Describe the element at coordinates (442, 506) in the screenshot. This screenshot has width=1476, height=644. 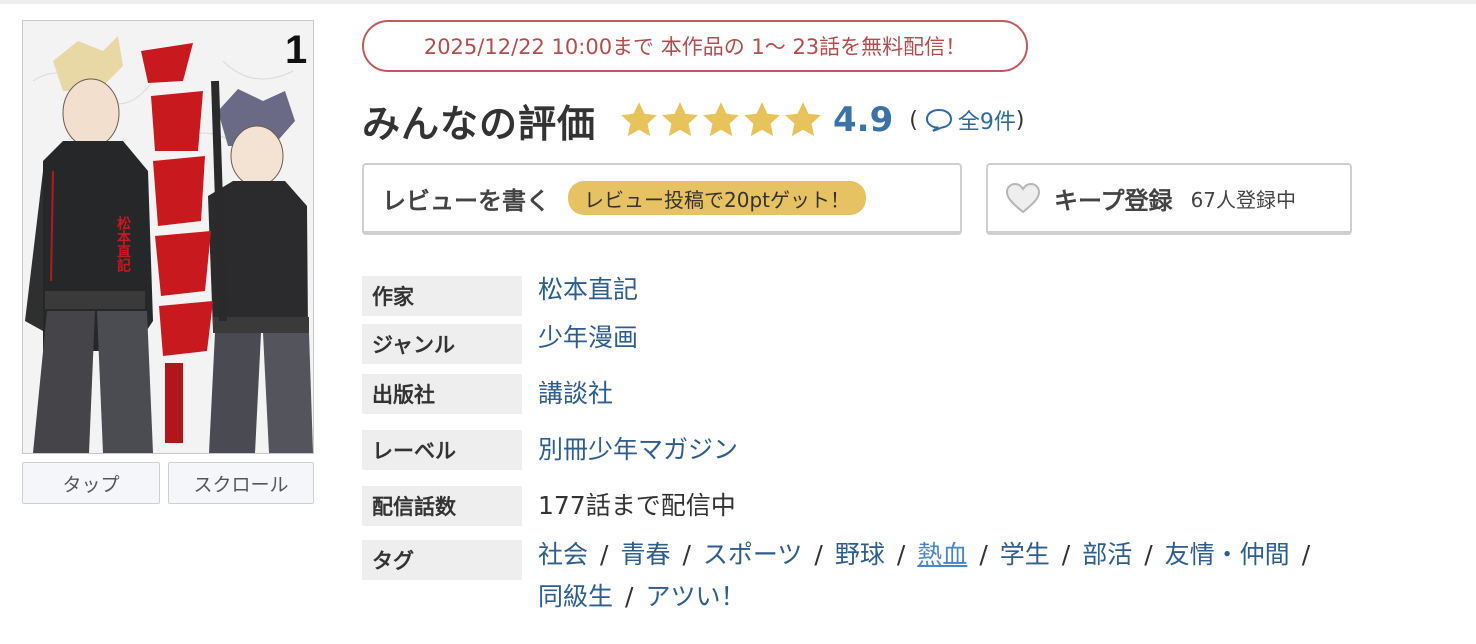
I see `info-key-episodes: 配信話数` at that location.